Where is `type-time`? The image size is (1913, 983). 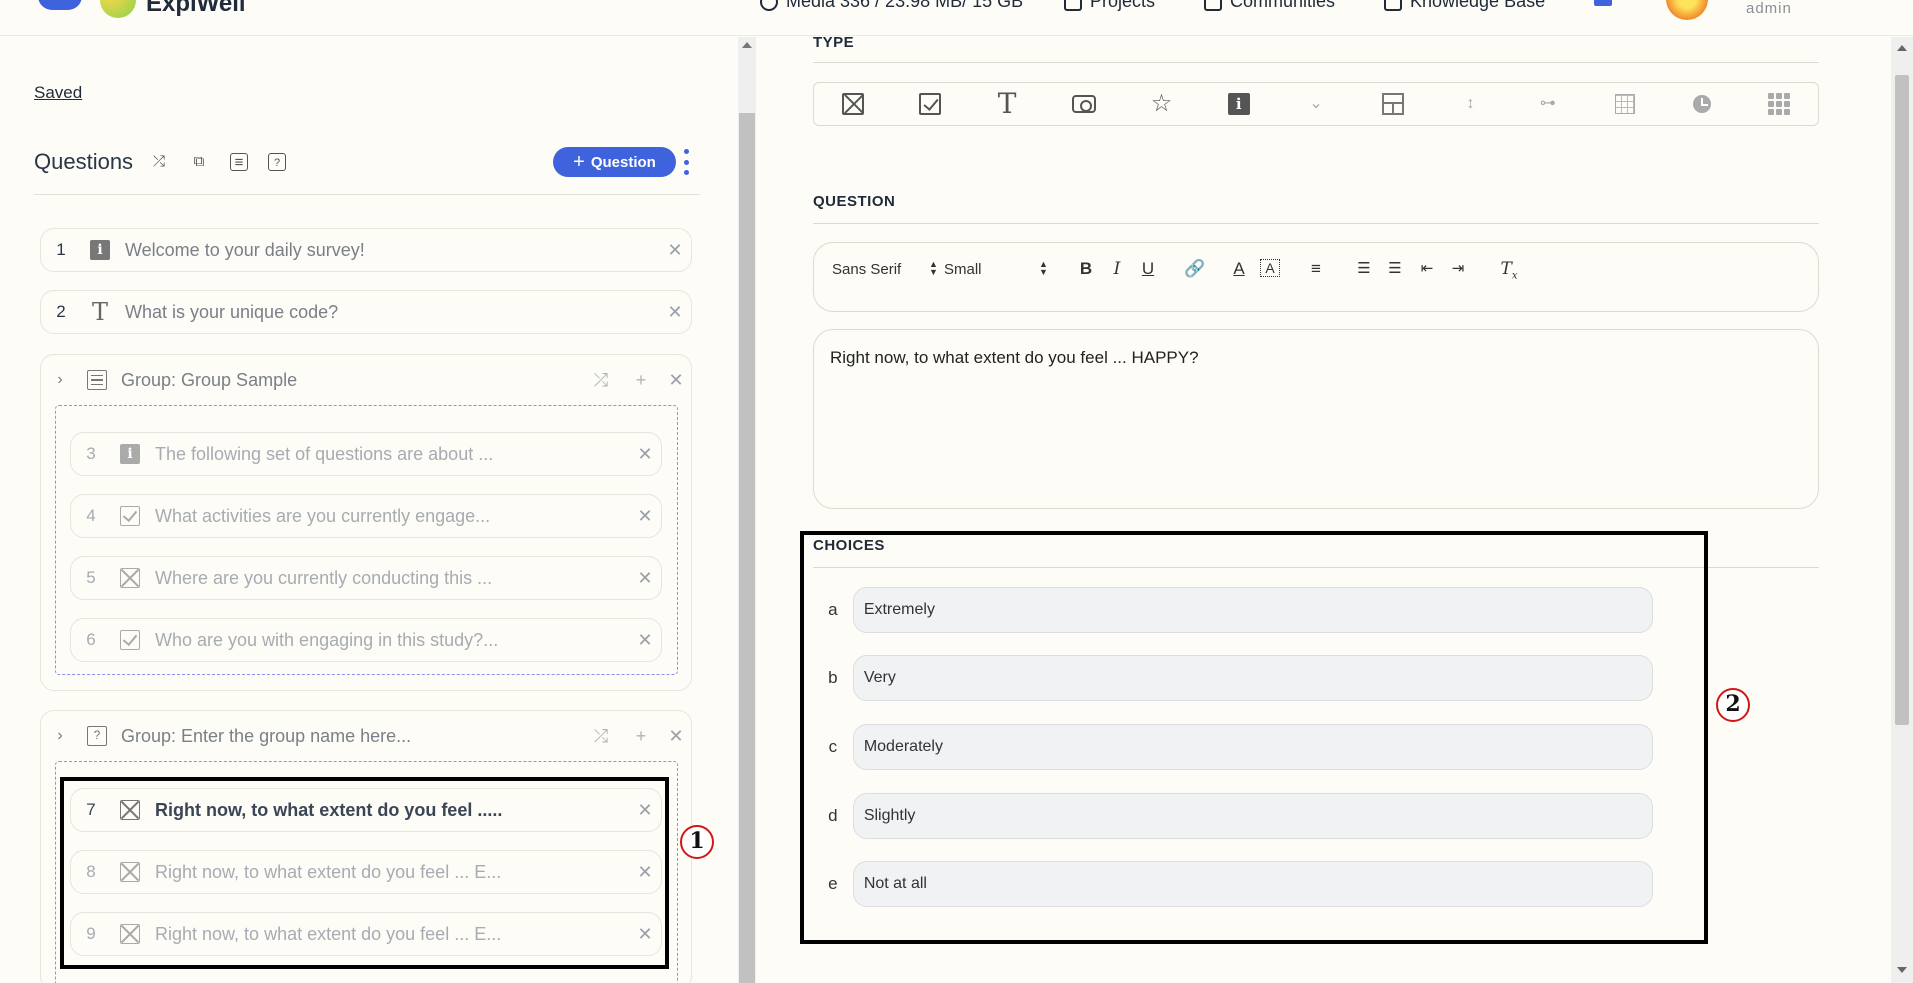
type-time is located at coordinates (1702, 104).